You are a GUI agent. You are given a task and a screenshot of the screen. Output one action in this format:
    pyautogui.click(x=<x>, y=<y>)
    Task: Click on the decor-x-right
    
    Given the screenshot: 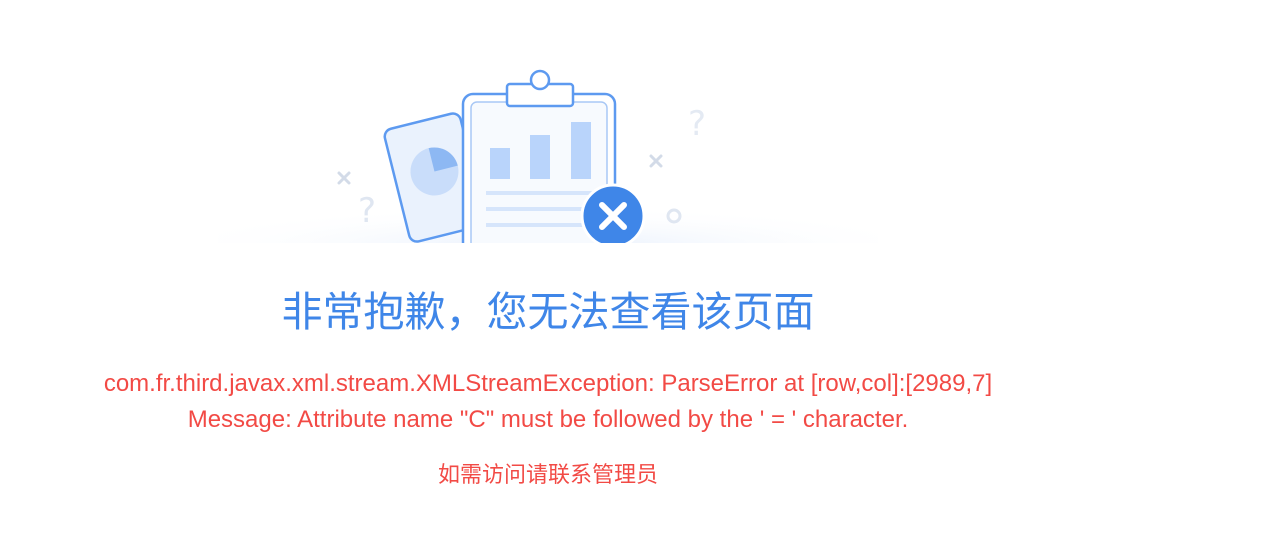 What is the action you would take?
    pyautogui.click(x=656, y=161)
    